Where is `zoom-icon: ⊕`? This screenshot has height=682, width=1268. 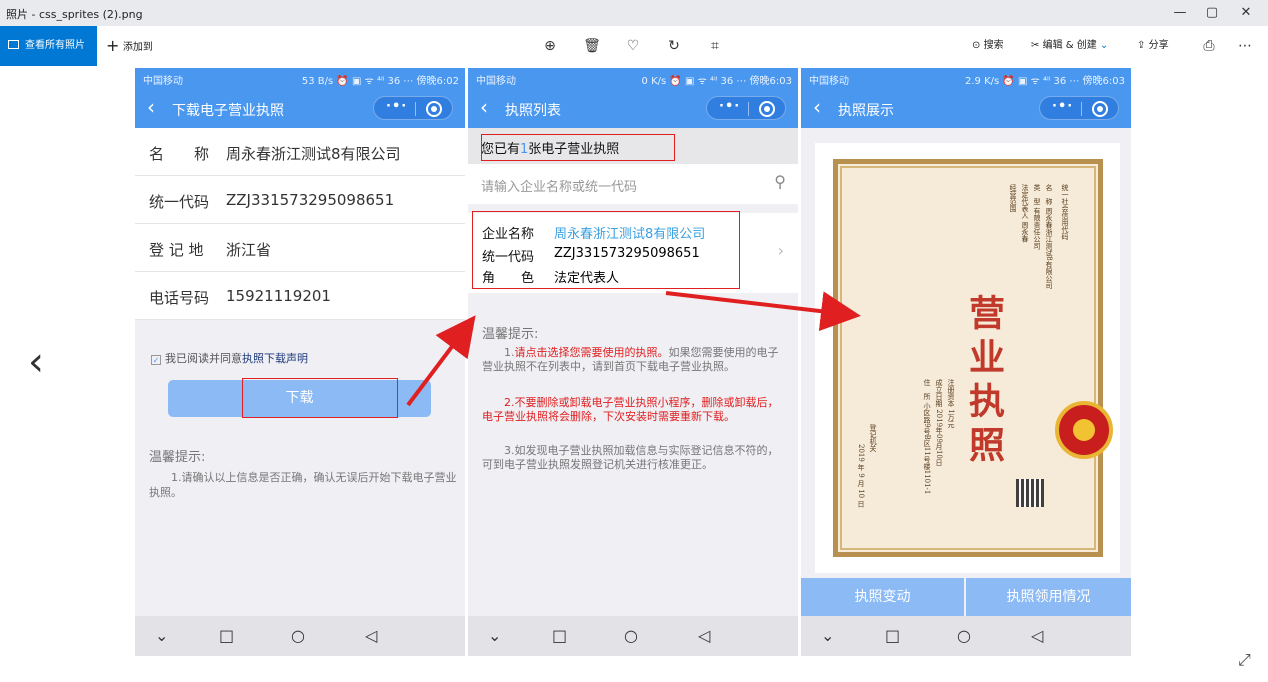 zoom-icon: ⊕ is located at coordinates (550, 46).